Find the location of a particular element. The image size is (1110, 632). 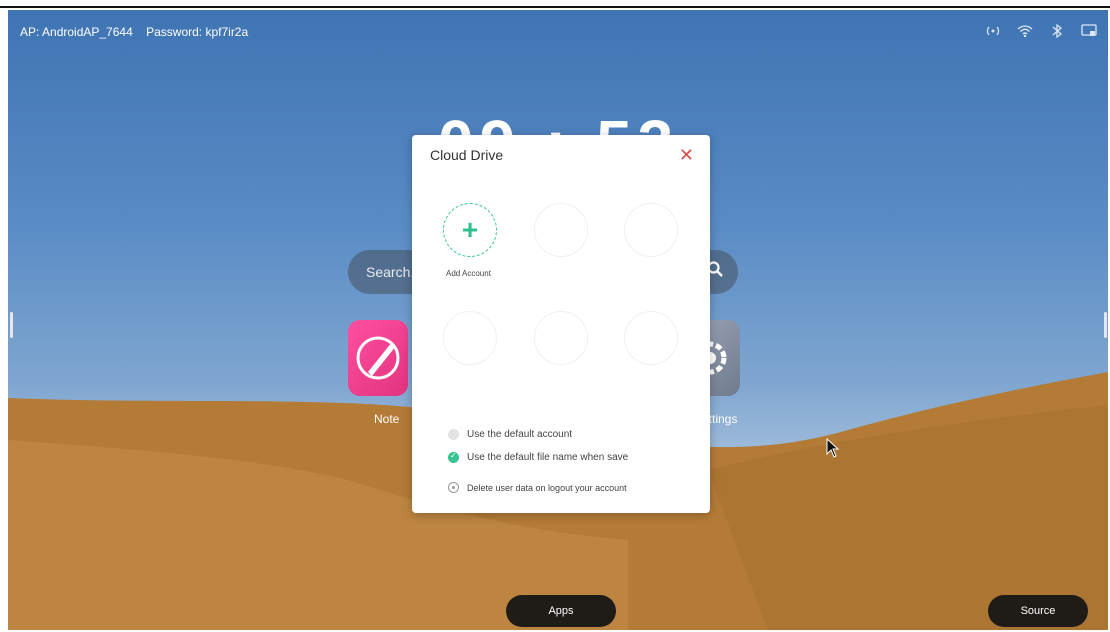

option-default-account: Use the default account is located at coordinates (510, 434).